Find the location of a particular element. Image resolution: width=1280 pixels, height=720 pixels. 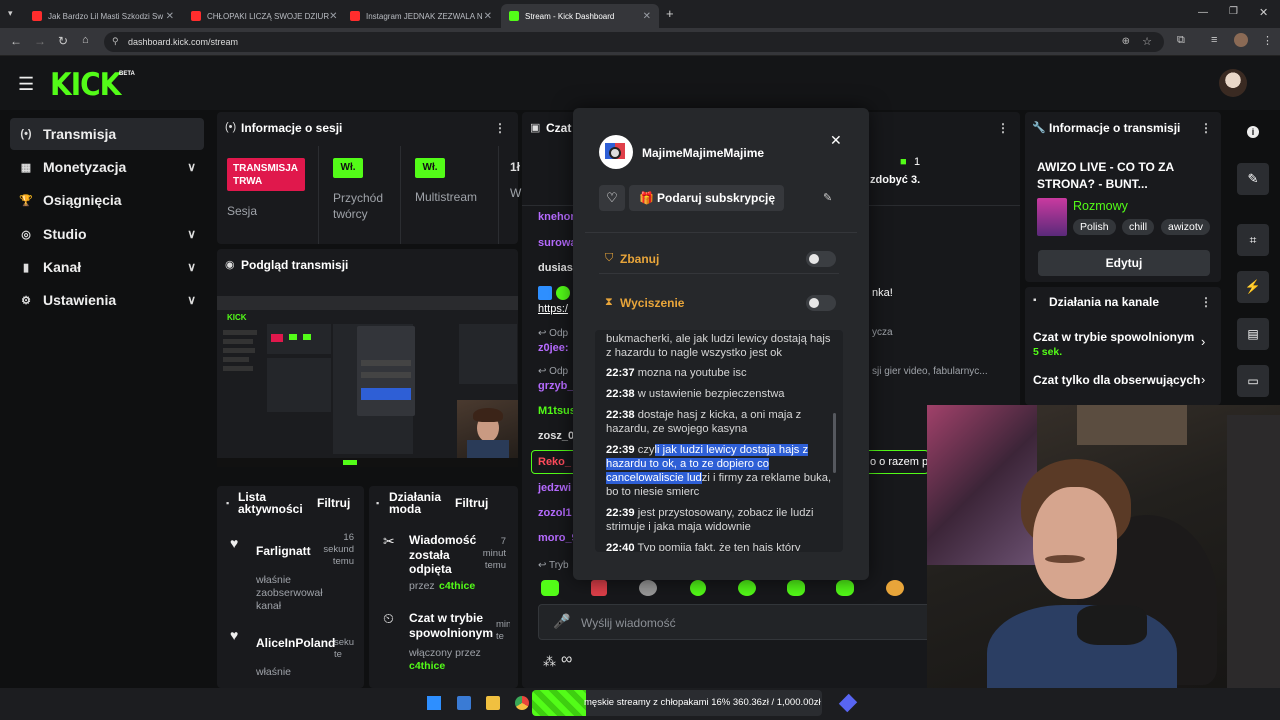

new-tab-icon: + is located at coordinates (670, 13).